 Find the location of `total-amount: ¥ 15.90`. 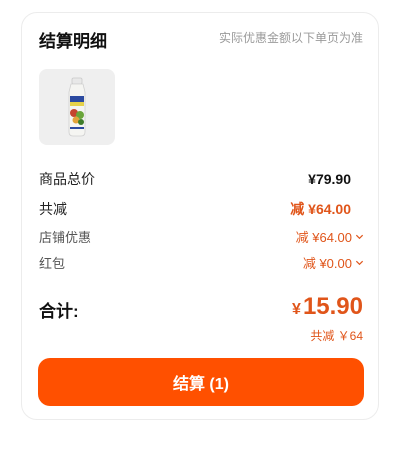

total-amount: ¥ 15.90 is located at coordinates (327, 307).